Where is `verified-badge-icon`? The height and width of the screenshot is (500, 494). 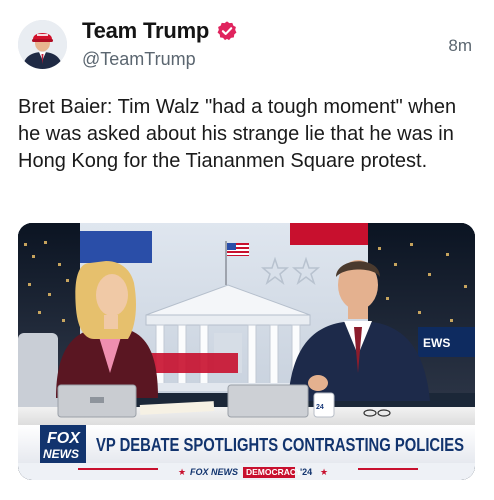
verified-badge-icon is located at coordinates (227, 31).